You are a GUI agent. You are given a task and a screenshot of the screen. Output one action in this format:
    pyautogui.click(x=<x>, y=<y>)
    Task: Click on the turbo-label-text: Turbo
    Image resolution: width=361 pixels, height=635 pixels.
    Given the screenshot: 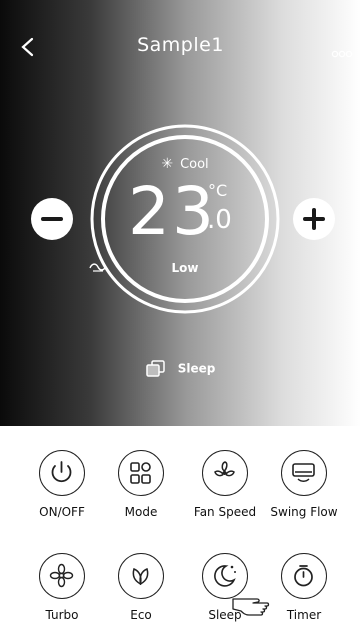 What is the action you would take?
    pyautogui.click(x=62, y=615)
    